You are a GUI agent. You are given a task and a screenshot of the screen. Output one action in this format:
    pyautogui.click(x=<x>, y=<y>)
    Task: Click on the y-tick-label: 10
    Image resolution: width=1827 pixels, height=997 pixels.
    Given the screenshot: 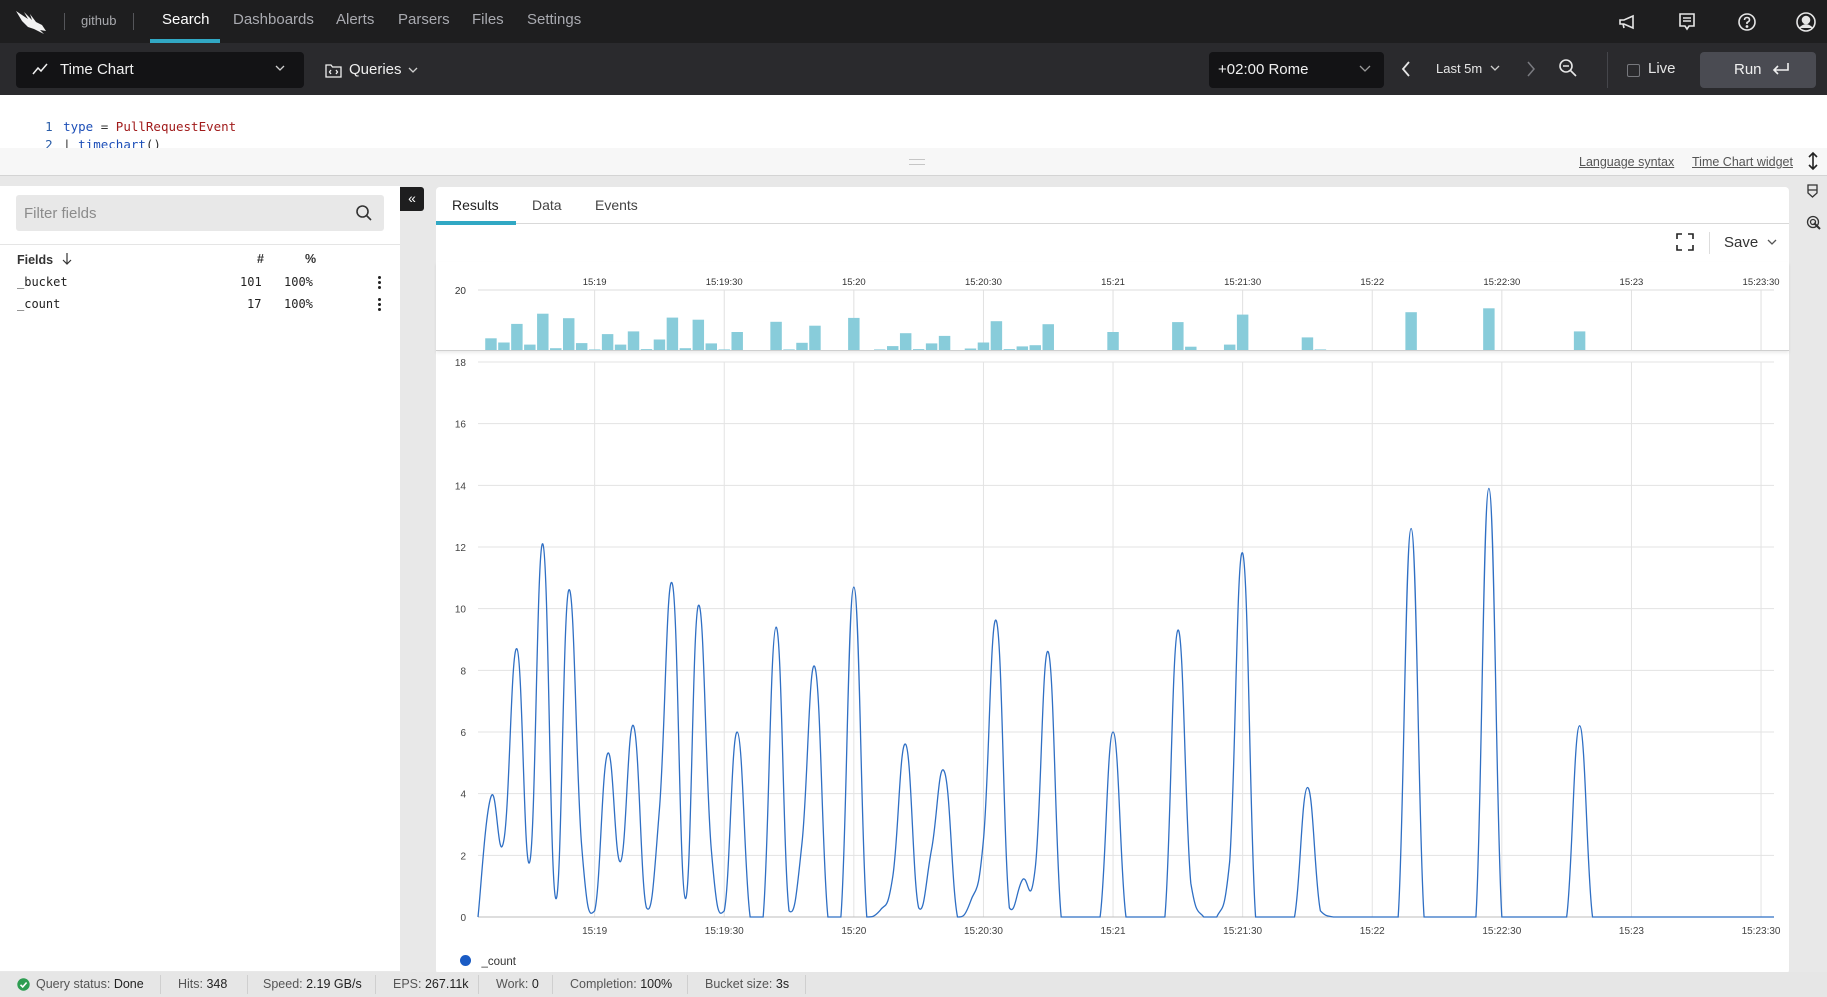 What is the action you would take?
    pyautogui.click(x=461, y=610)
    